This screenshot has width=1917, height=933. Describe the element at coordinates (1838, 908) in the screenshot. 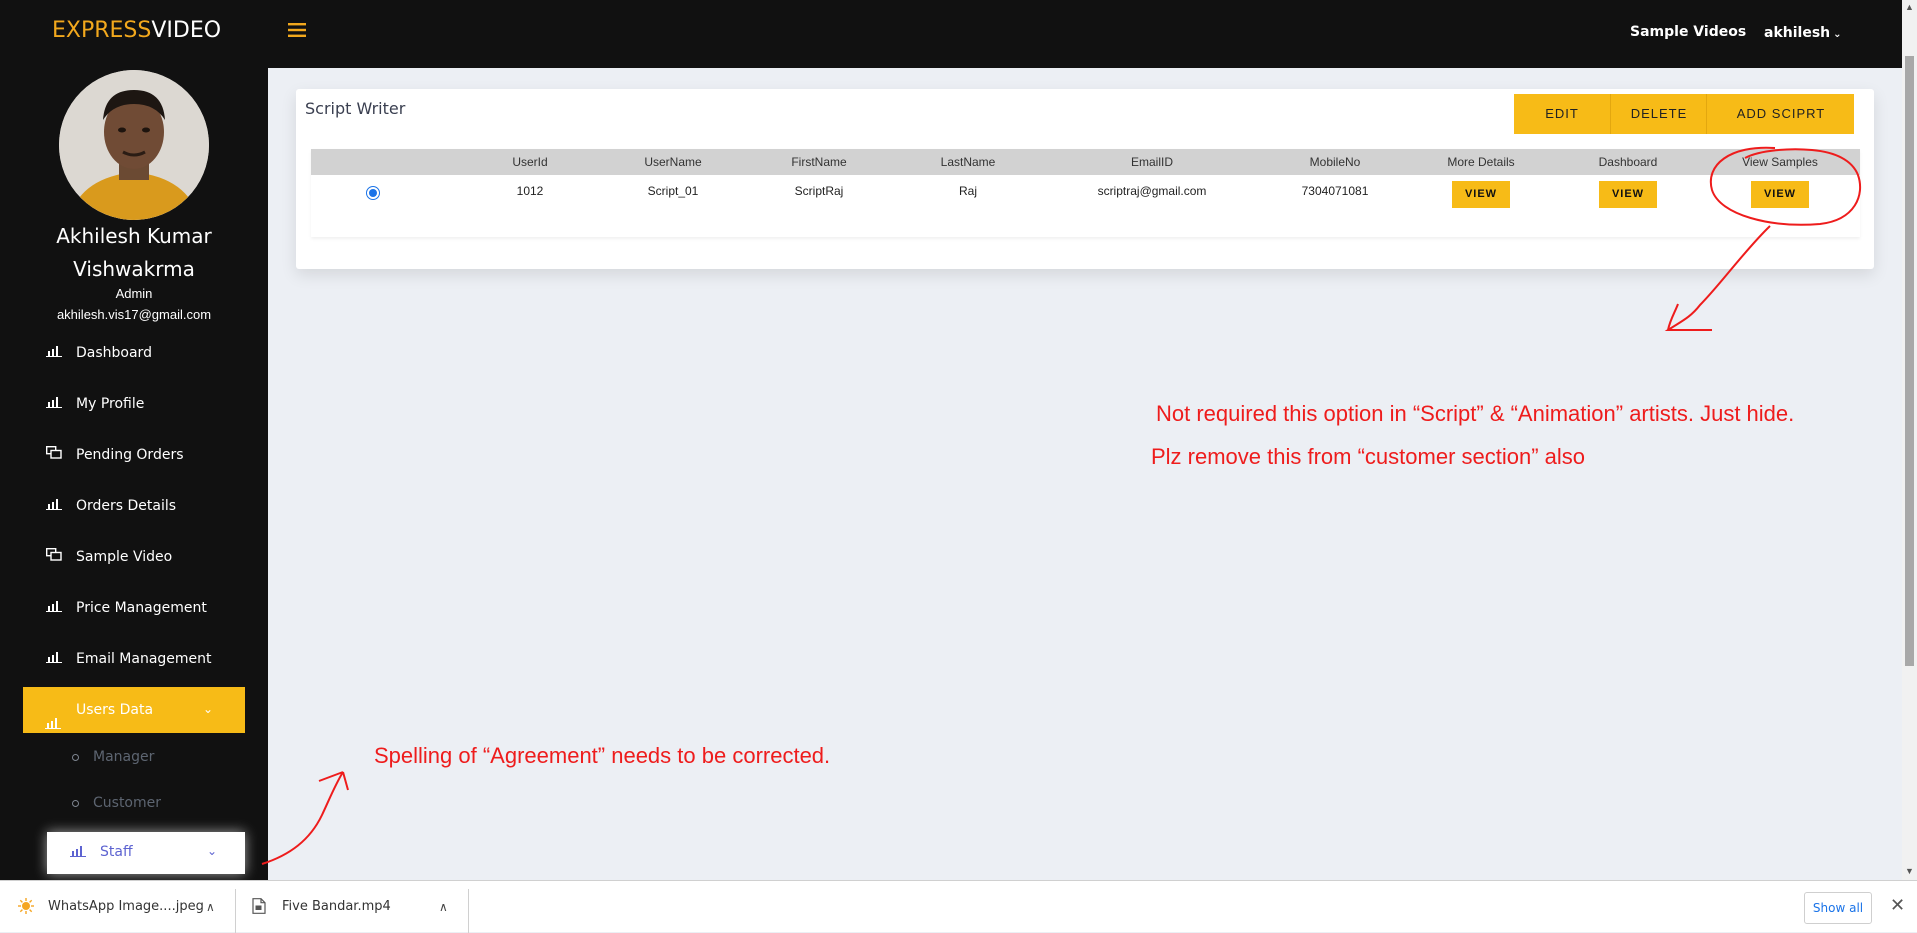

I see `show-all-downloads-button: Show all` at that location.